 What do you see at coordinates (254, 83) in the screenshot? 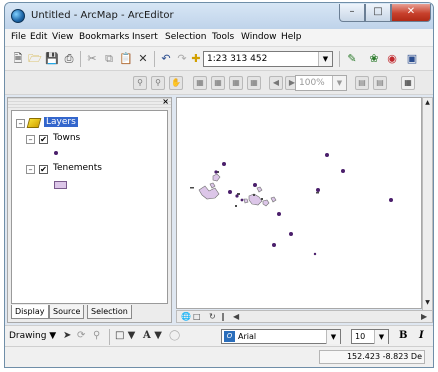
I see `fixed-zoom-out-icon: ▦` at bounding box center [254, 83].